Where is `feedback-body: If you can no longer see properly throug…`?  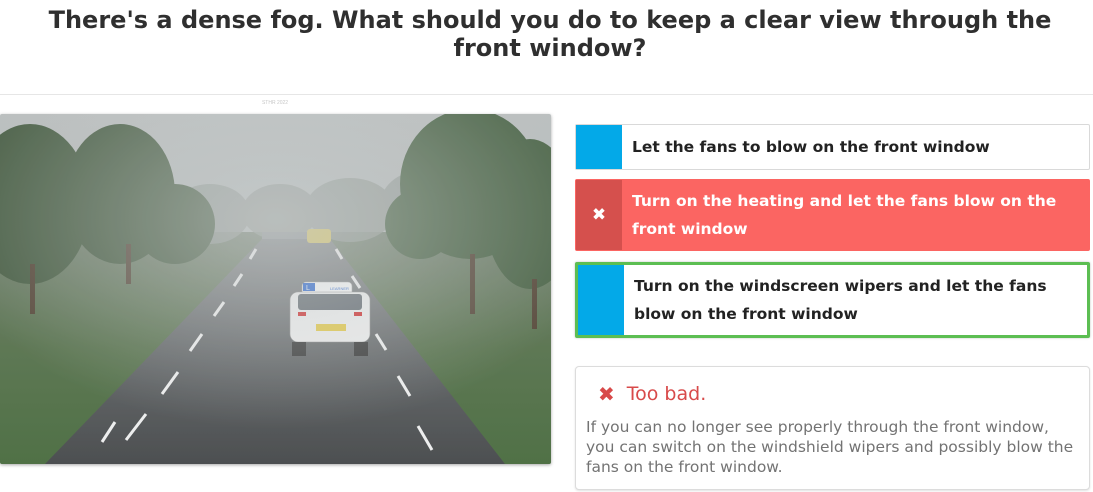 feedback-body: If you can no longer see properly throug… is located at coordinates (830, 447).